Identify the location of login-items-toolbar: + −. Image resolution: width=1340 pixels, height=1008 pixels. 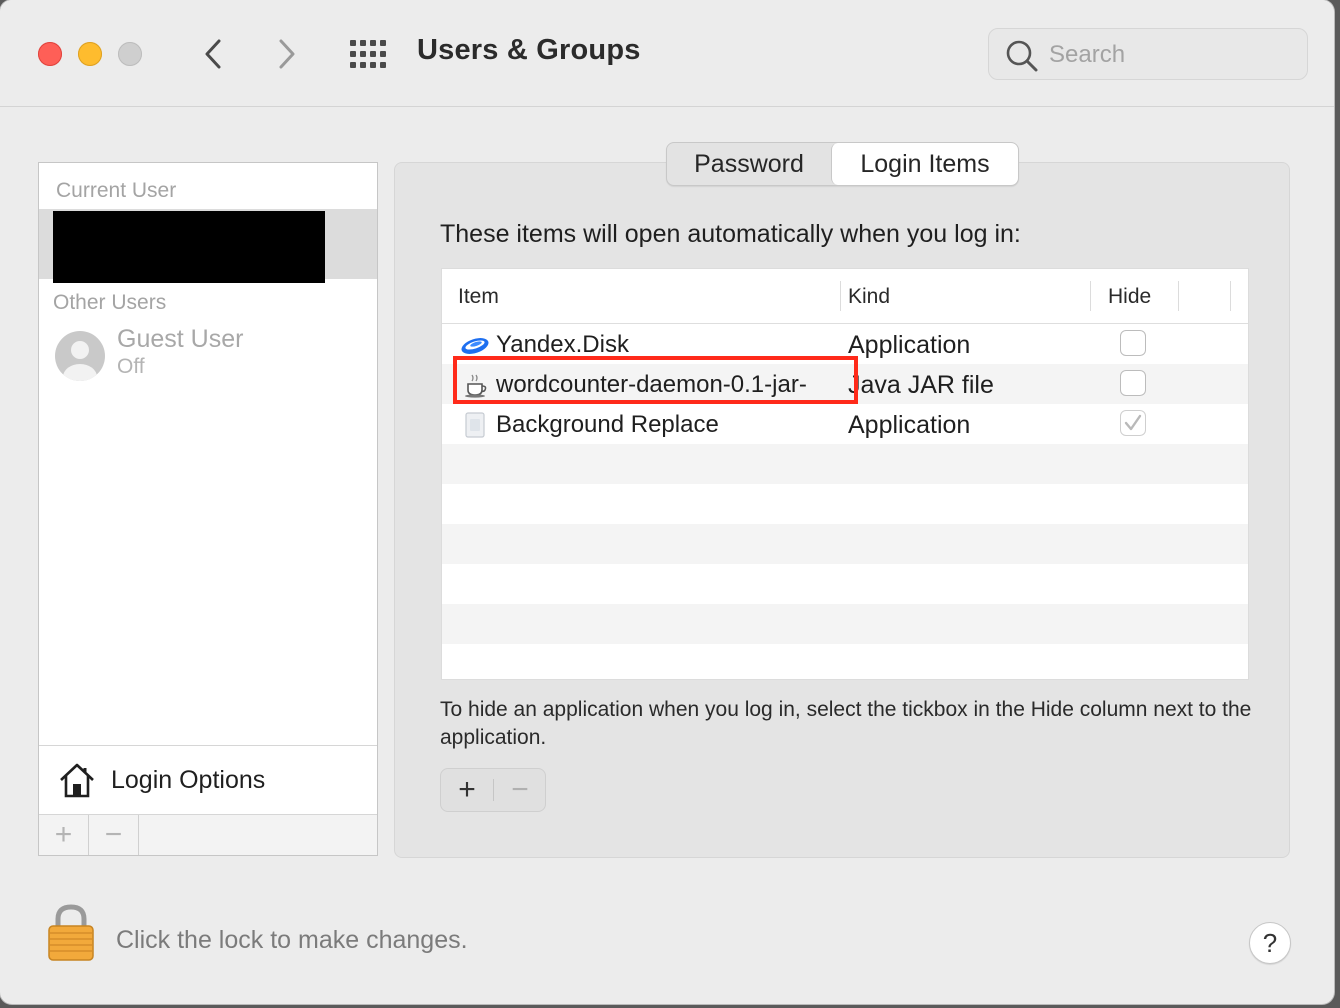
(493, 790).